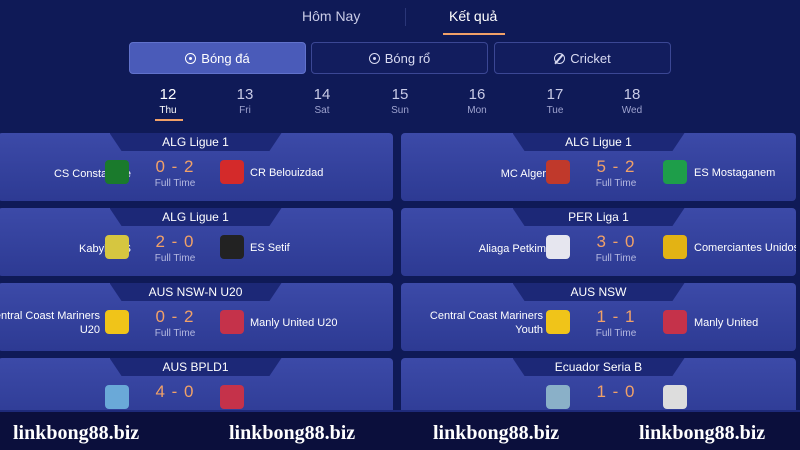 The height and width of the screenshot is (450, 800). Describe the element at coordinates (477, 110) in the screenshot. I see `date-day: Mon` at that location.